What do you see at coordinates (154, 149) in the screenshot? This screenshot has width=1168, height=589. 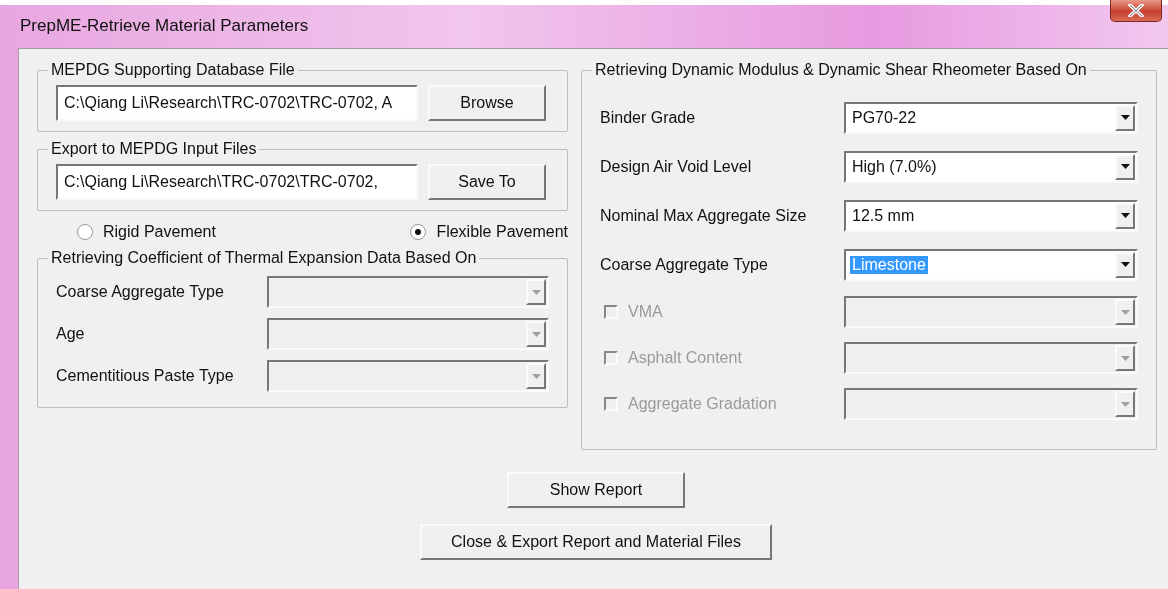 I see `group-title: Export to MEPDG Input Files` at bounding box center [154, 149].